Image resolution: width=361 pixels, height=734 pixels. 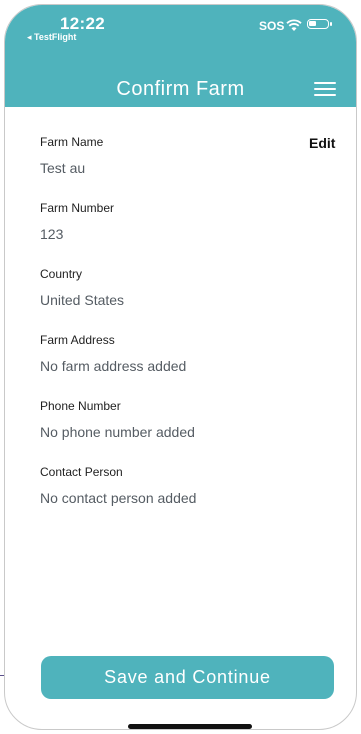 I want to click on back-to-app-link: ◂ TestFlight, so click(x=51, y=37).